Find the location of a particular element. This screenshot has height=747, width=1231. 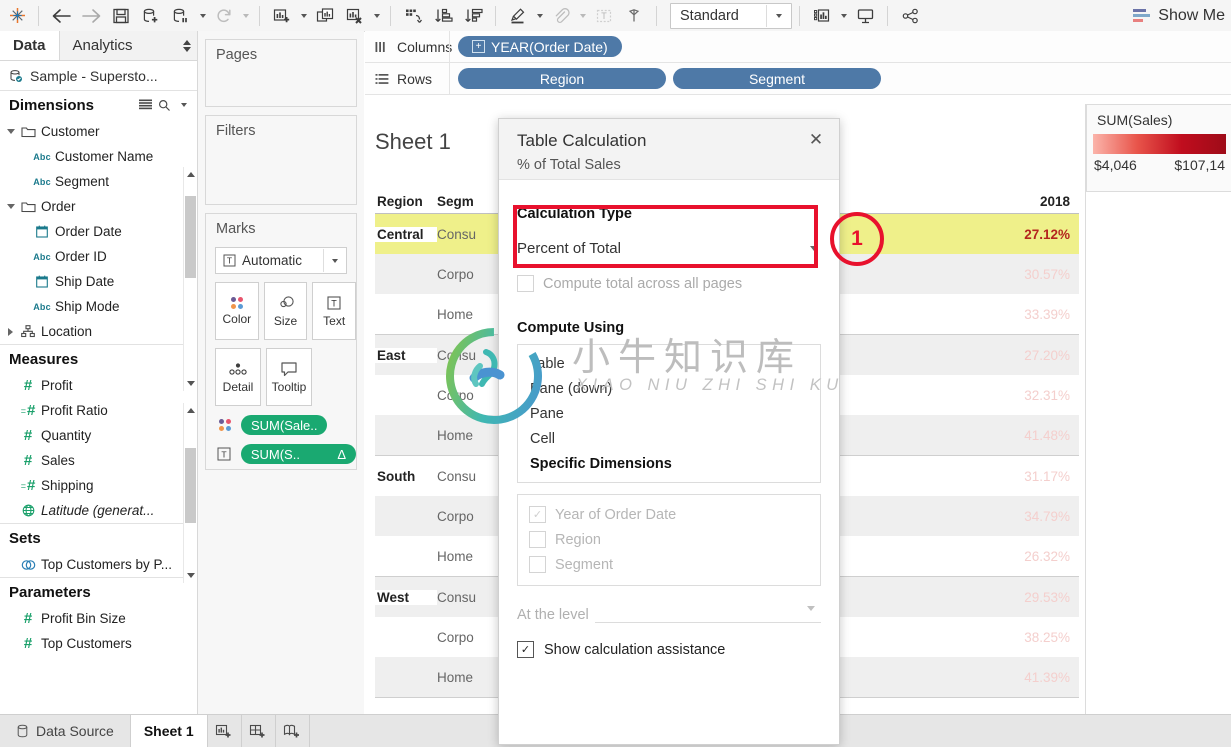

field-ship-mode: Abc Ship Mode is located at coordinates (98, 306).